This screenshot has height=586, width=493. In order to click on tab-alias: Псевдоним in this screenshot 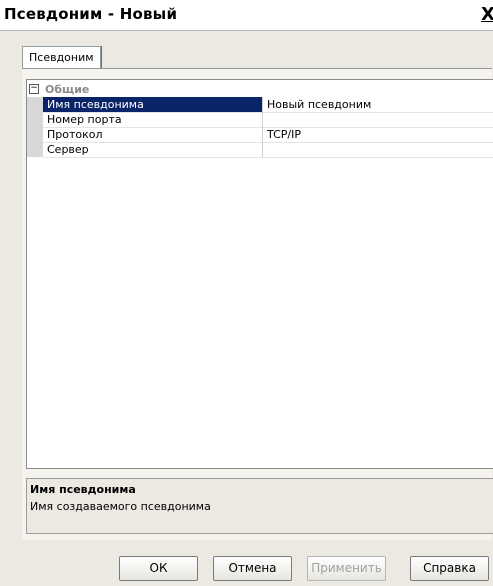, I will do `click(61, 57)`.